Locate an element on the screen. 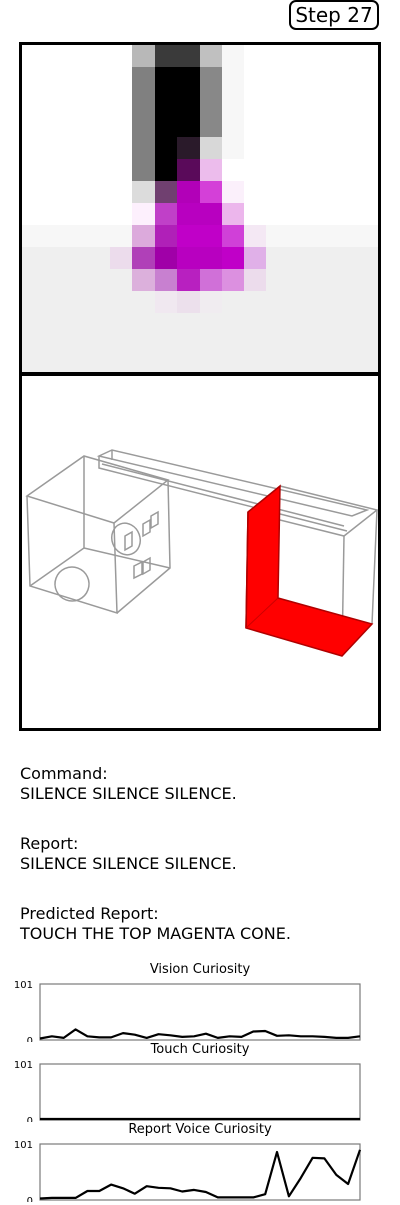  vision-curiosity-chart: Vision Curiosity 101 0 is located at coordinates (200, 1002).